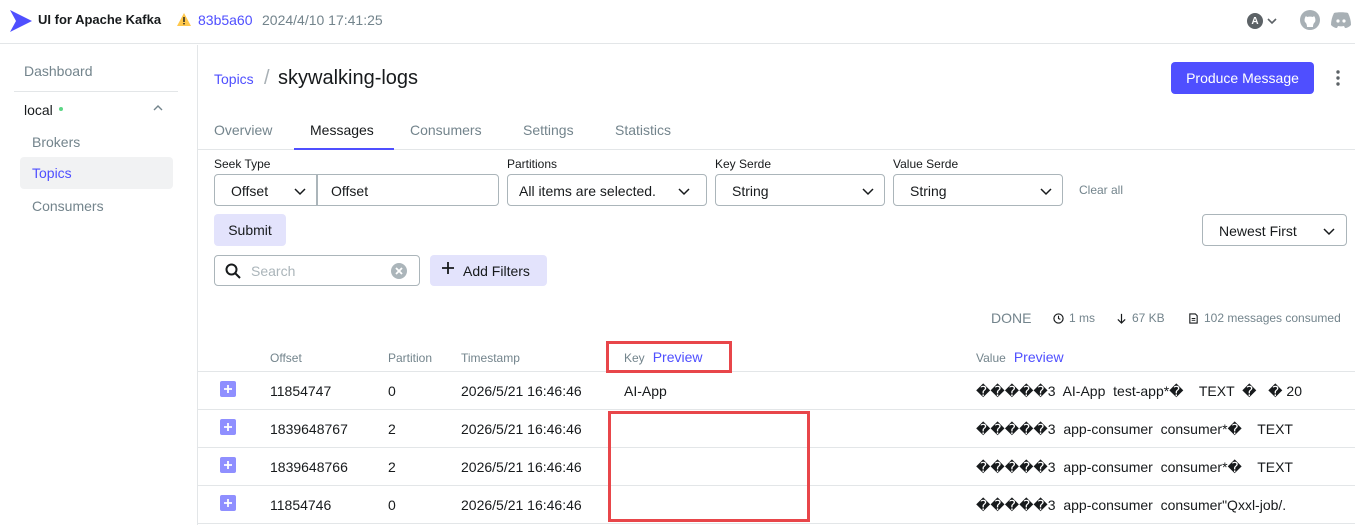 This screenshot has height=525, width=1355. I want to click on sort-order-select: Newest First, so click(1274, 230).